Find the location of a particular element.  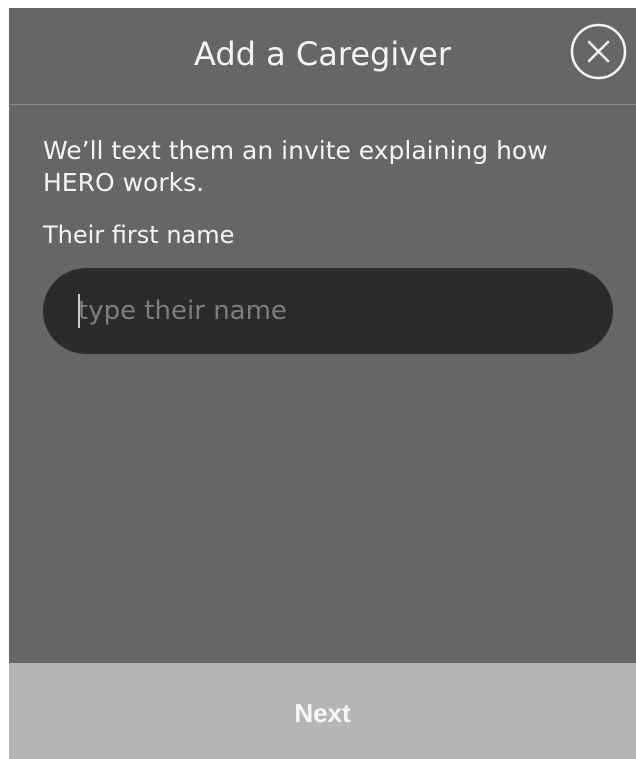

next-button: Next is located at coordinates (322, 711).